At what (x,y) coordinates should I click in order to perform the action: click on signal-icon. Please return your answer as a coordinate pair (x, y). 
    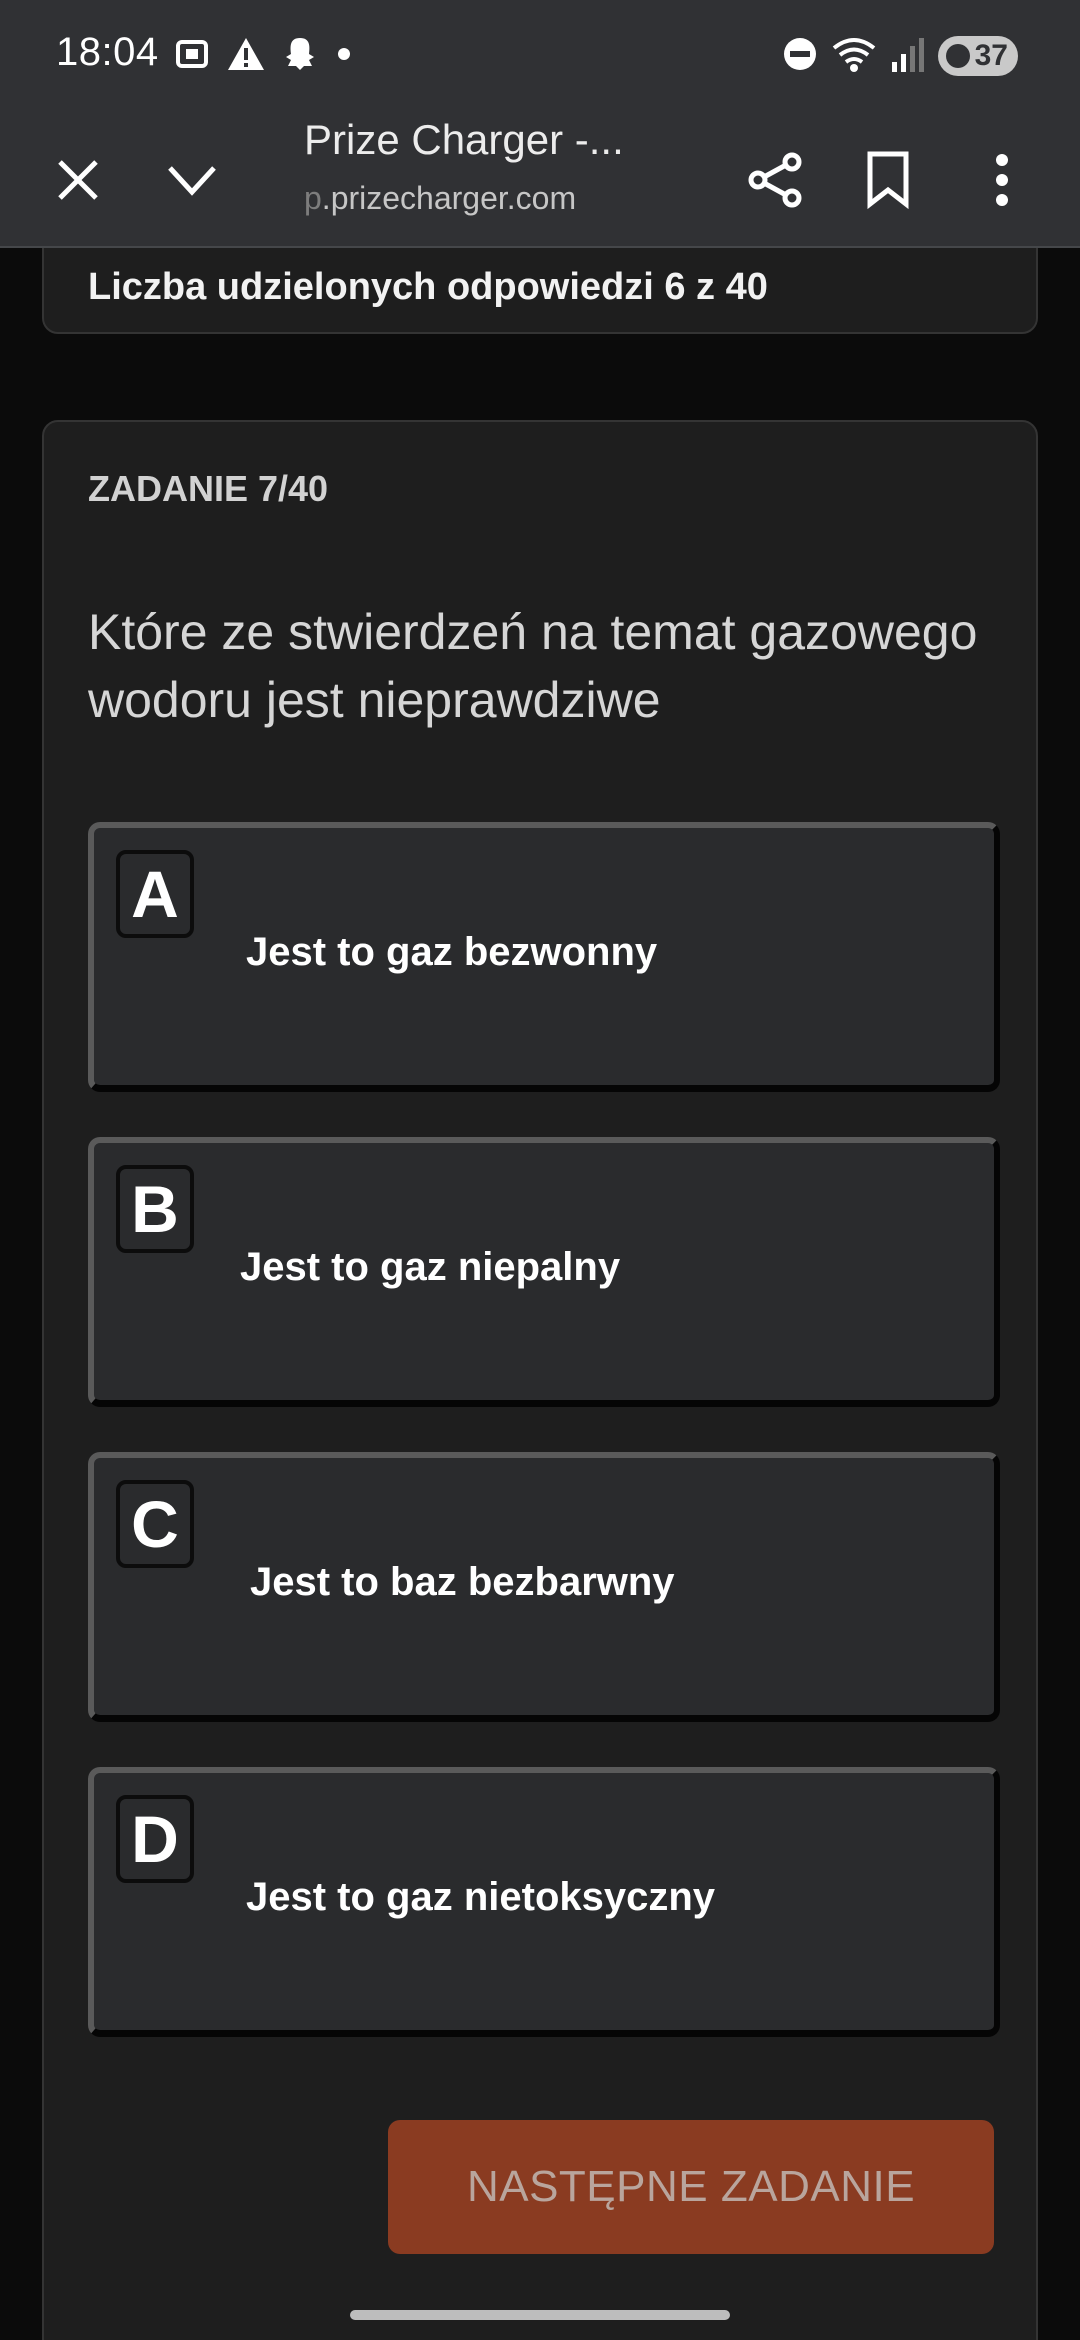
    Looking at the image, I should click on (908, 56).